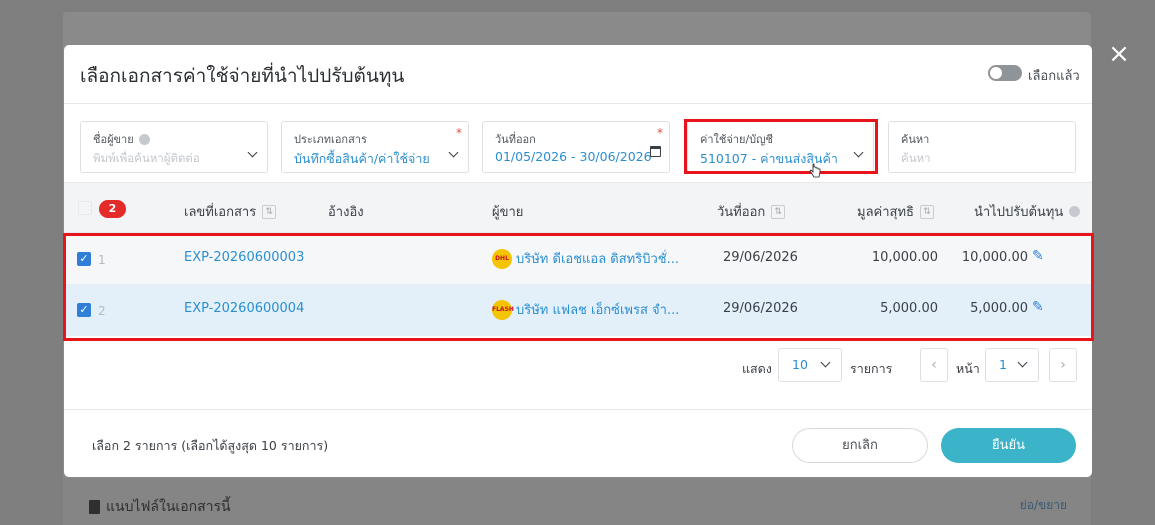 The width and height of the screenshot is (1155, 525). What do you see at coordinates (655, 151) in the screenshot?
I see `calendar-icon` at bounding box center [655, 151].